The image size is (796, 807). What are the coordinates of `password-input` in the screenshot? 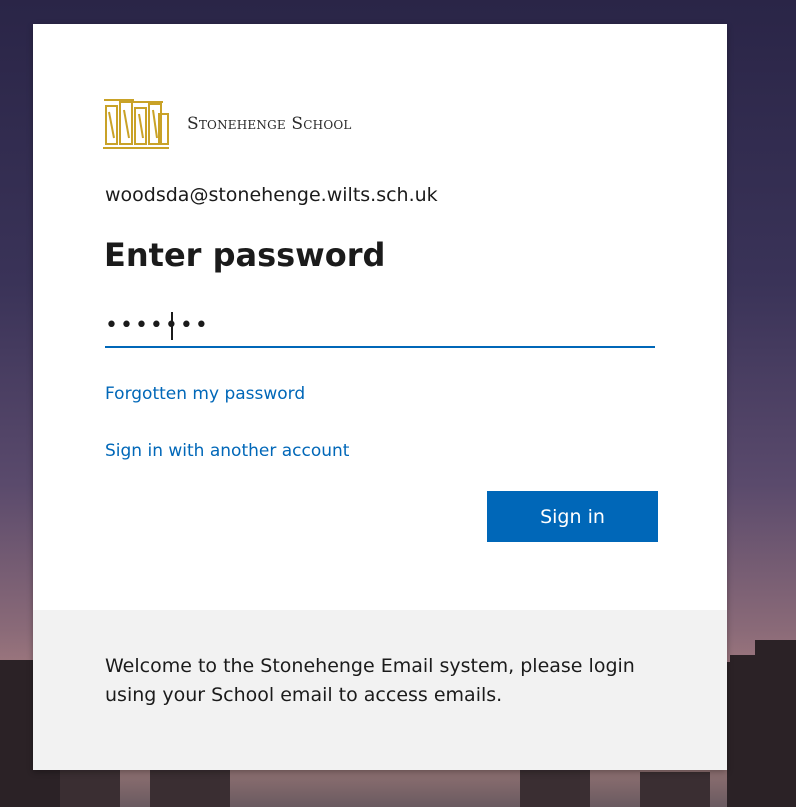 It's located at (380, 326).